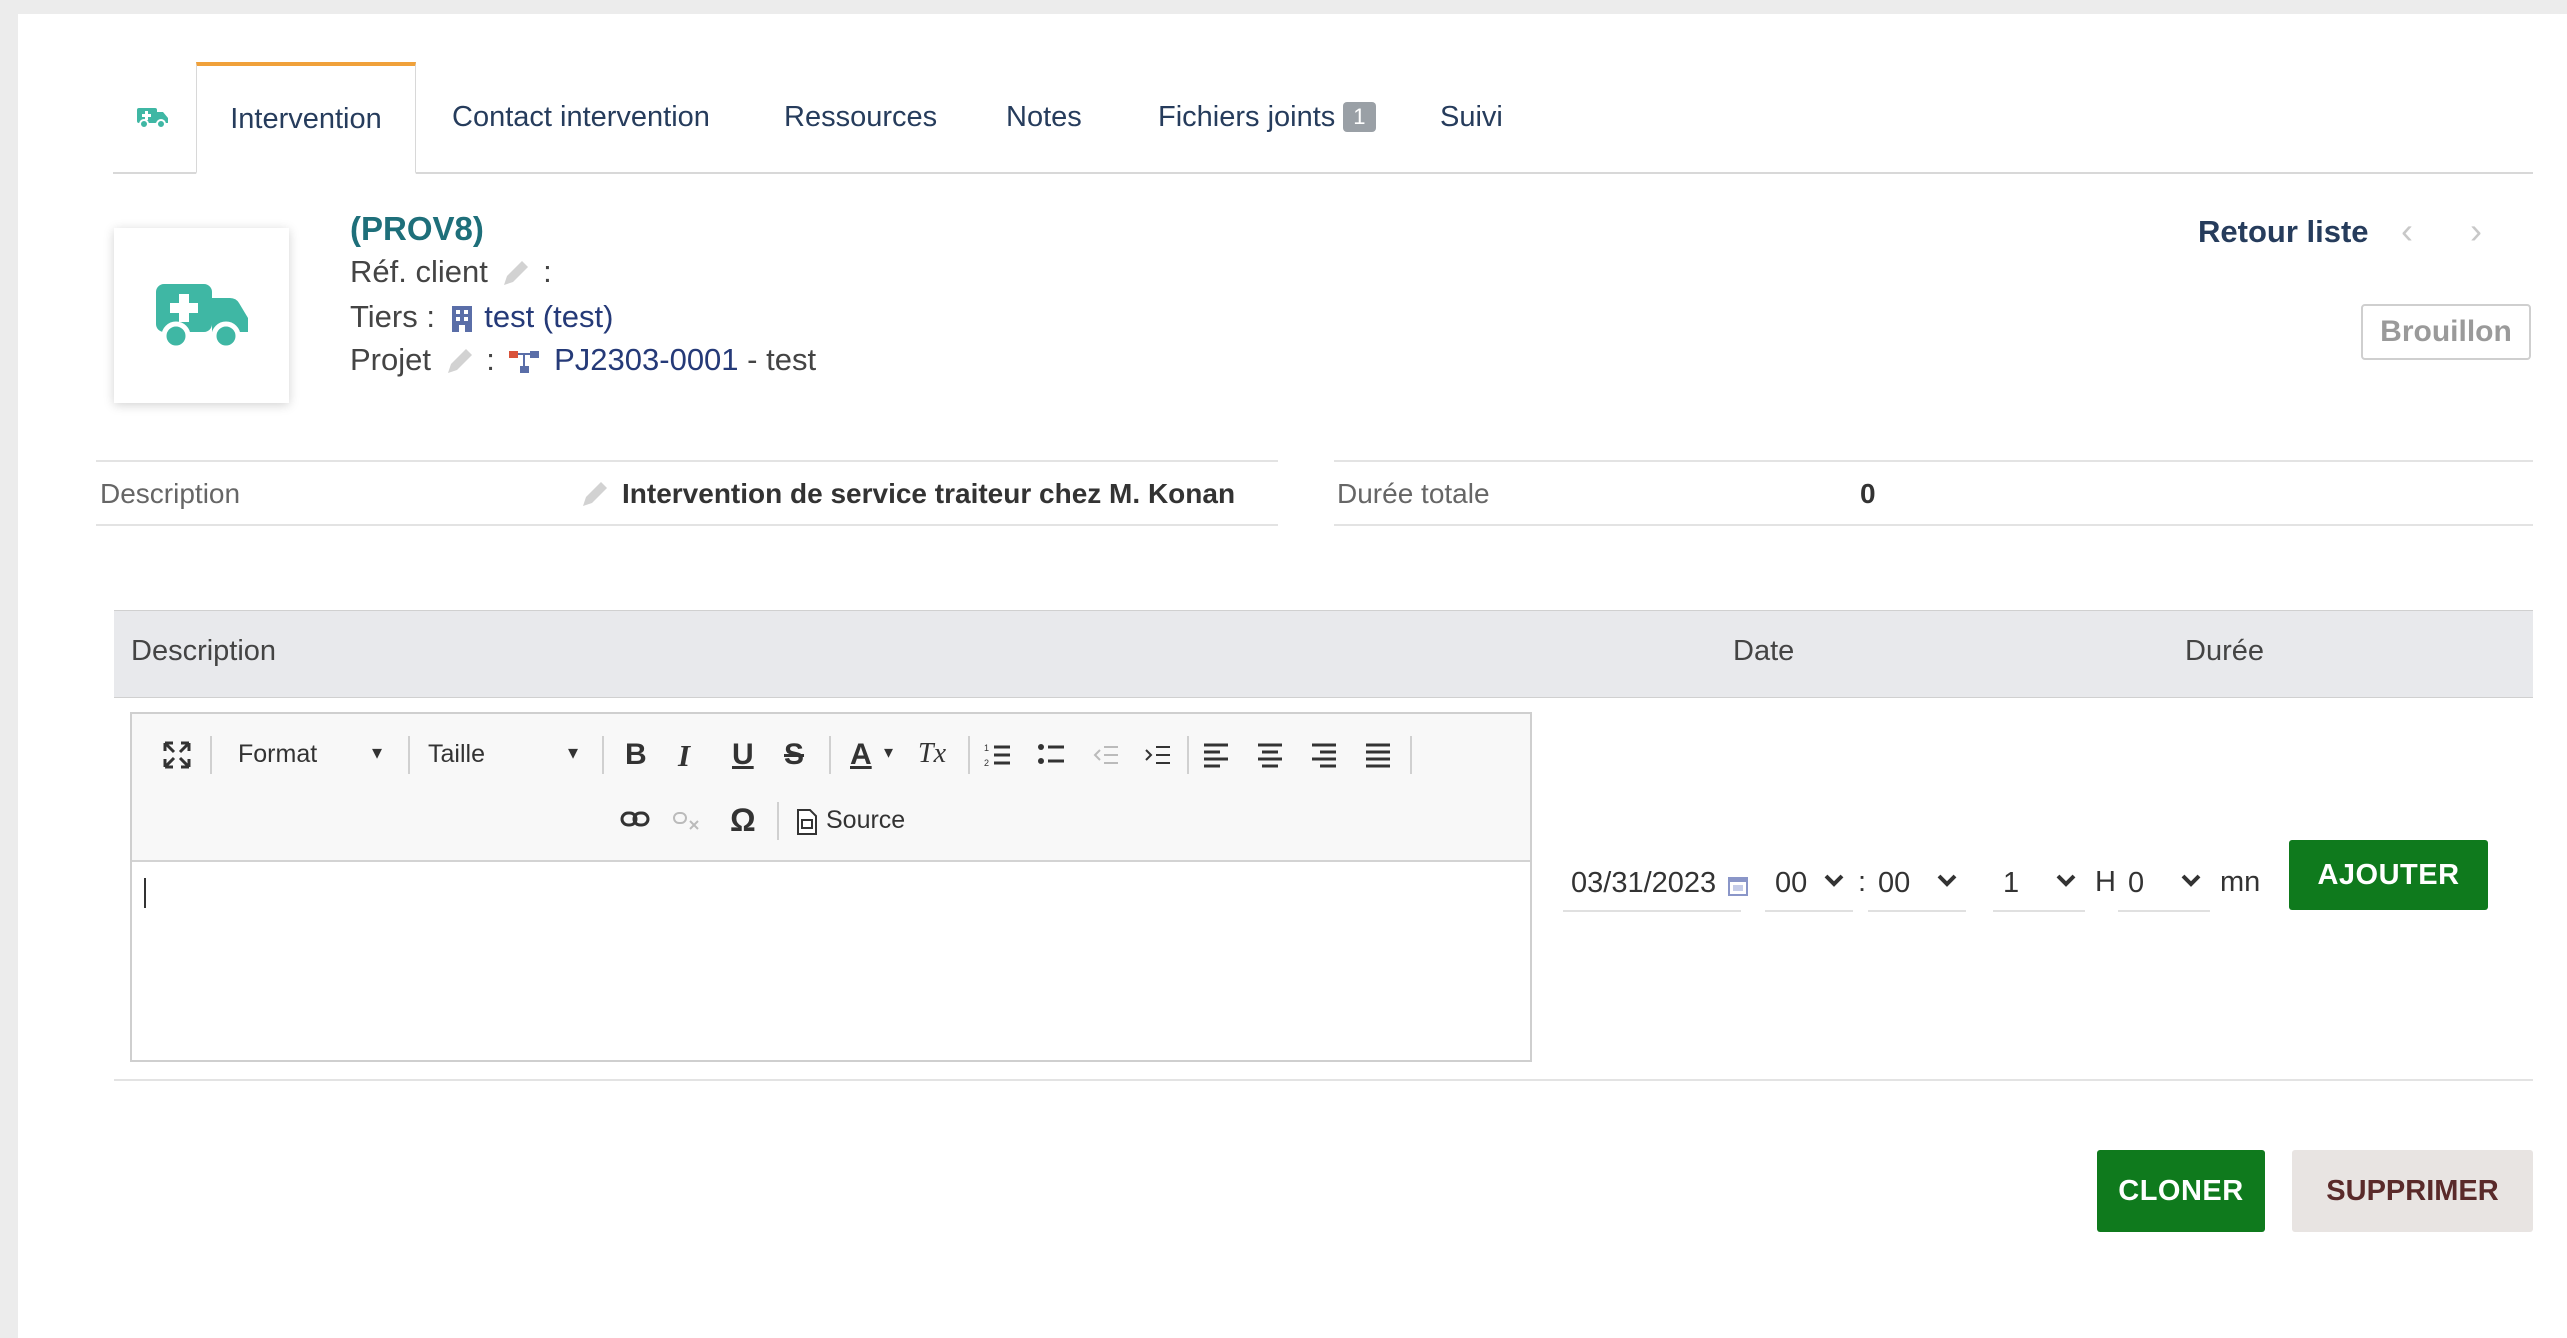 Image resolution: width=2567 pixels, height=1338 pixels. Describe the element at coordinates (1933, 493) in the screenshot. I see `duree-field-row: Durée totale 0` at that location.